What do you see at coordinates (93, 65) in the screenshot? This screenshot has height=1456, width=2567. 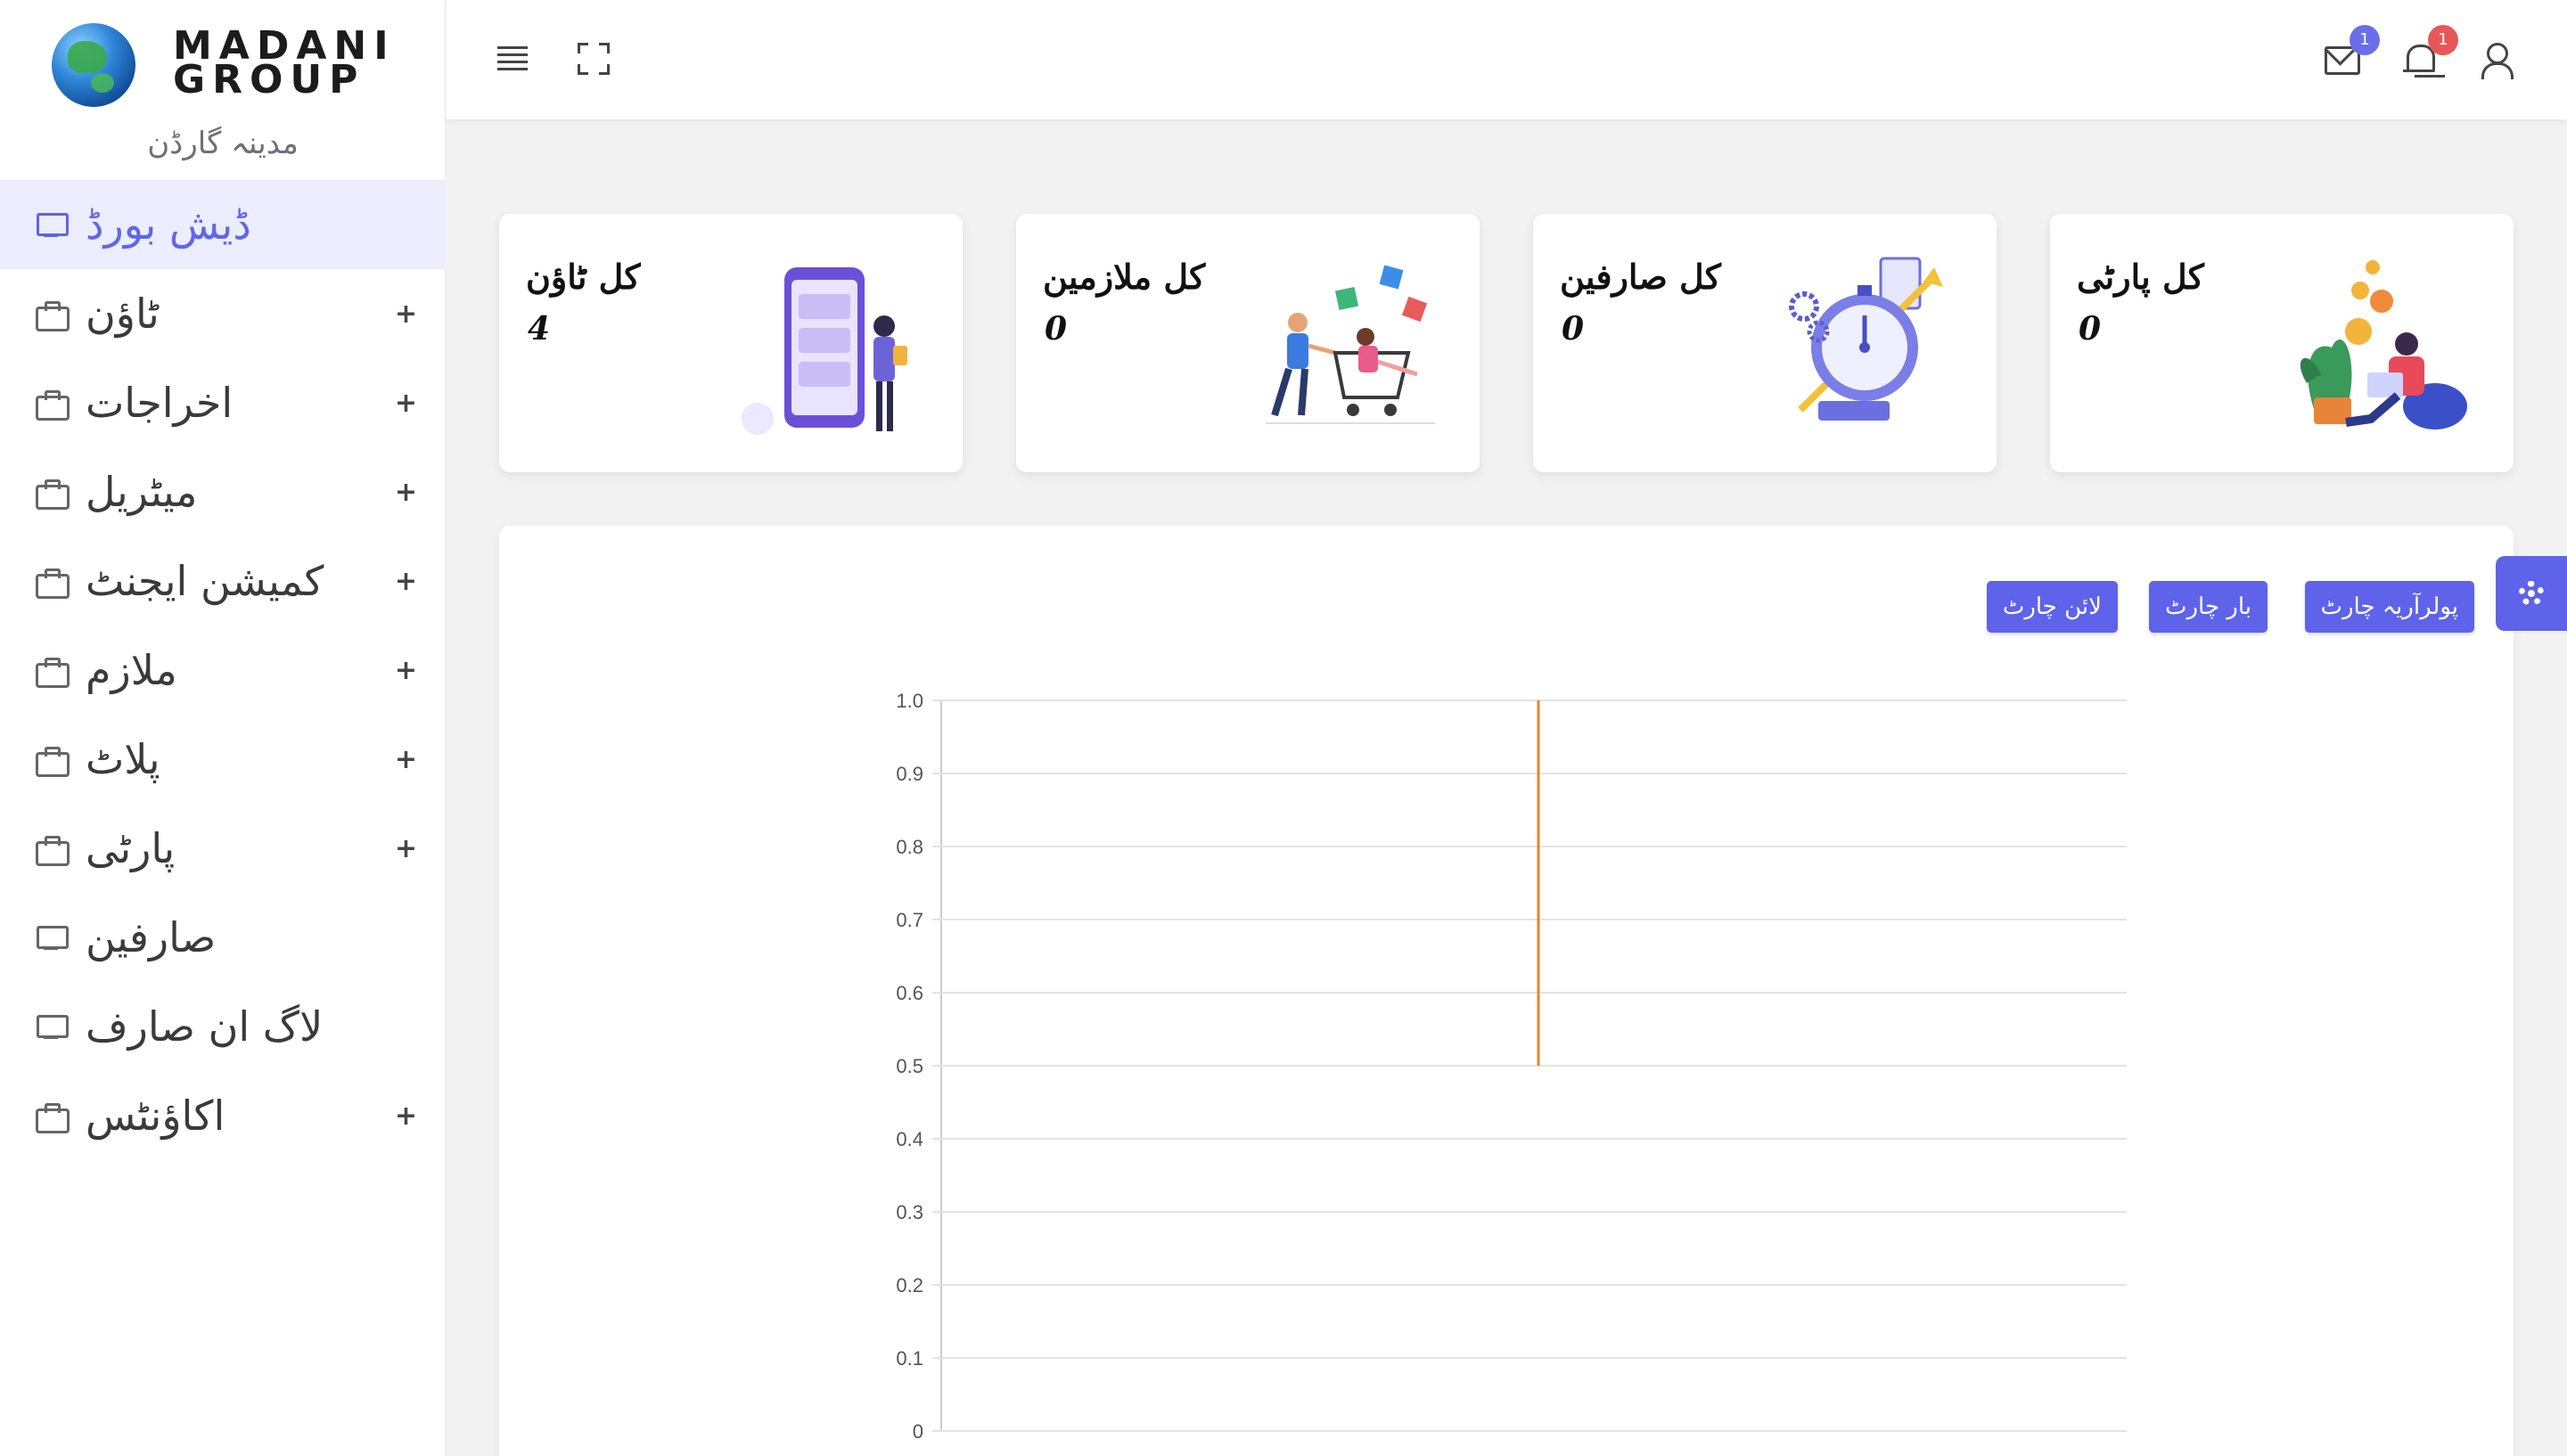 I see `globe-logo-icon` at bounding box center [93, 65].